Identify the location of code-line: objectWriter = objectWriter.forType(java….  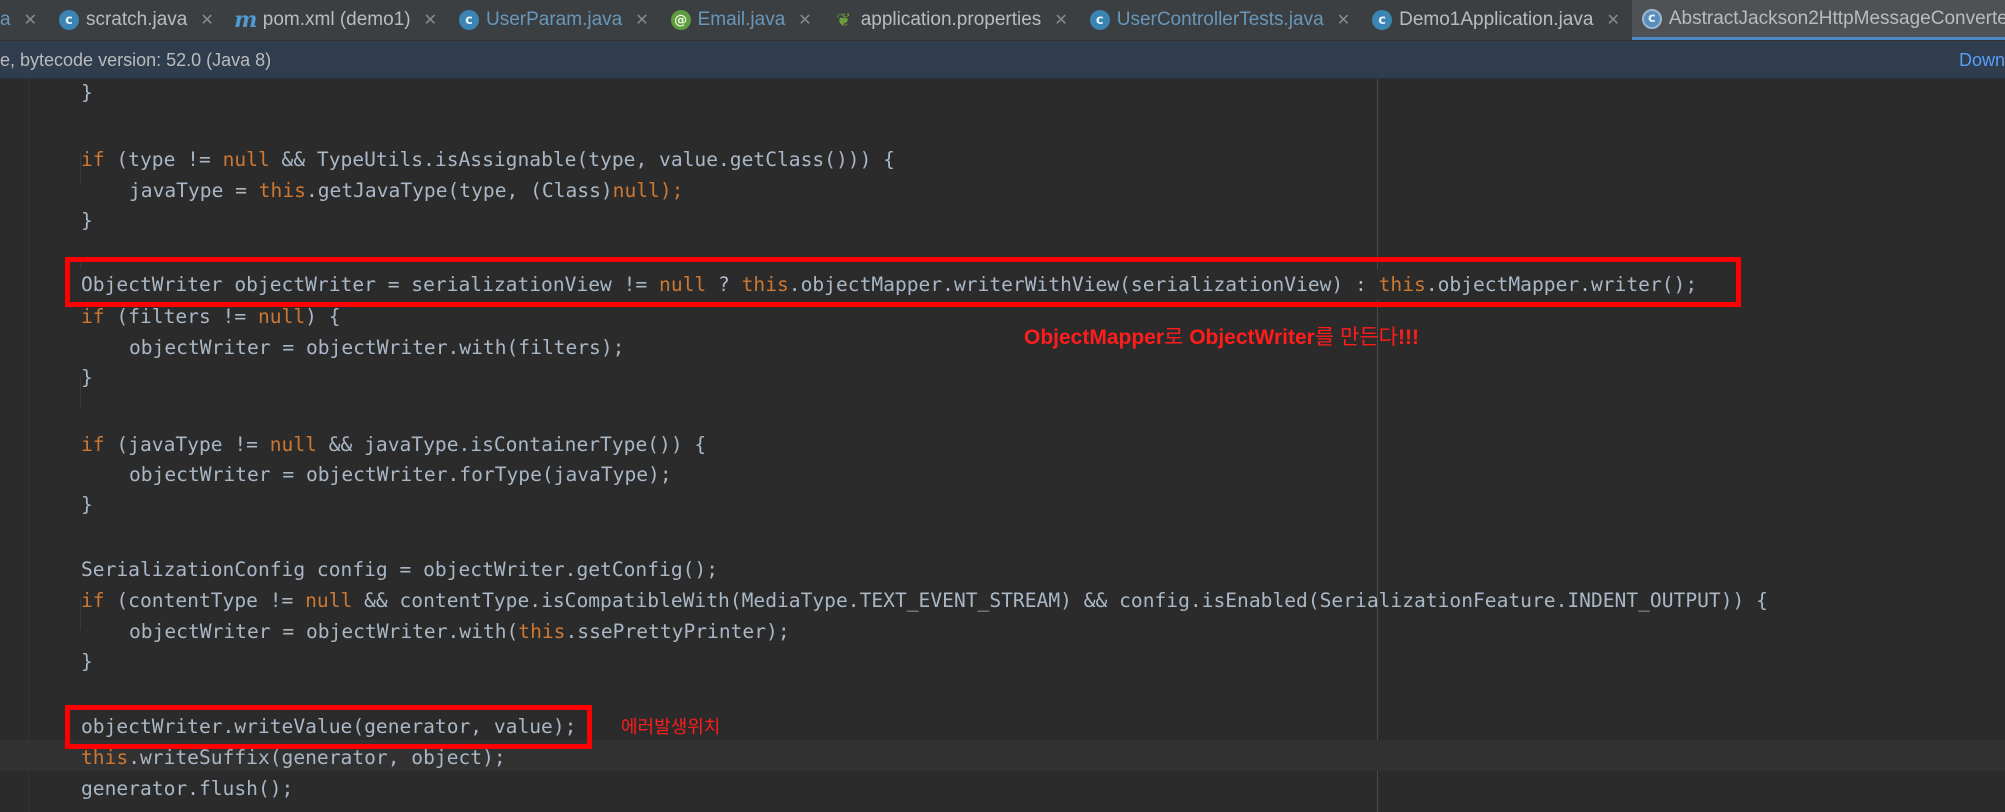
(400, 474).